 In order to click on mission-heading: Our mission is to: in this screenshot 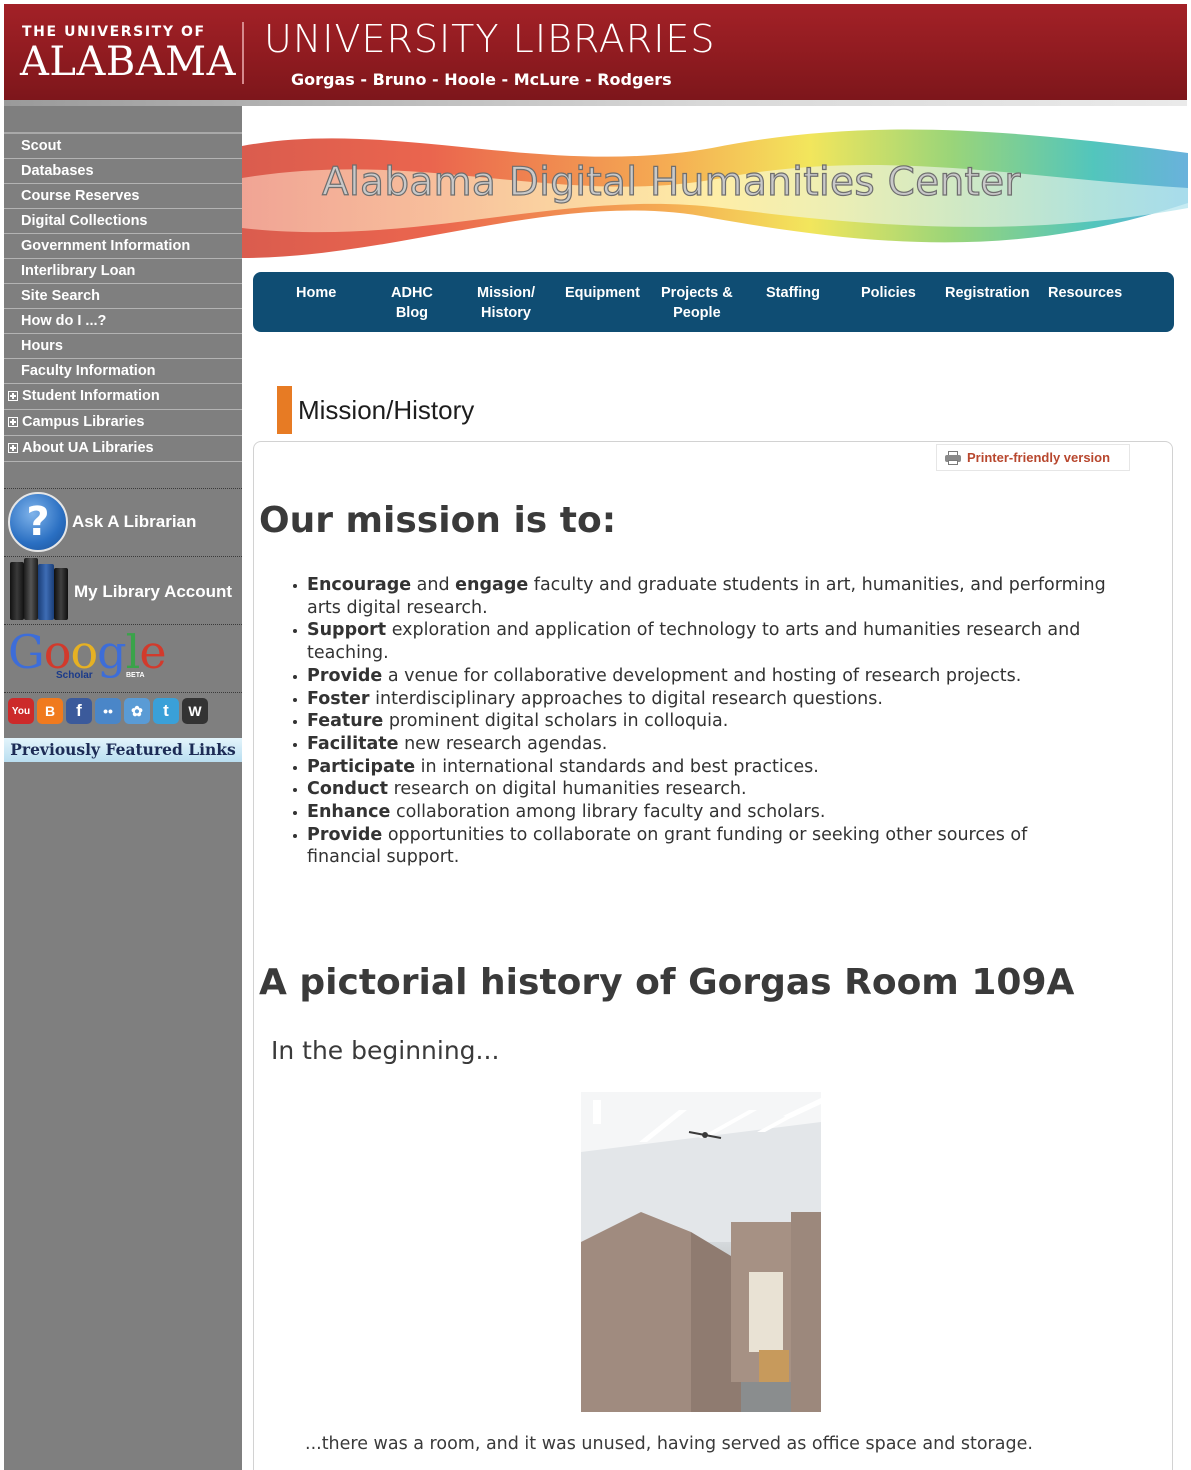, I will do `click(438, 520)`.